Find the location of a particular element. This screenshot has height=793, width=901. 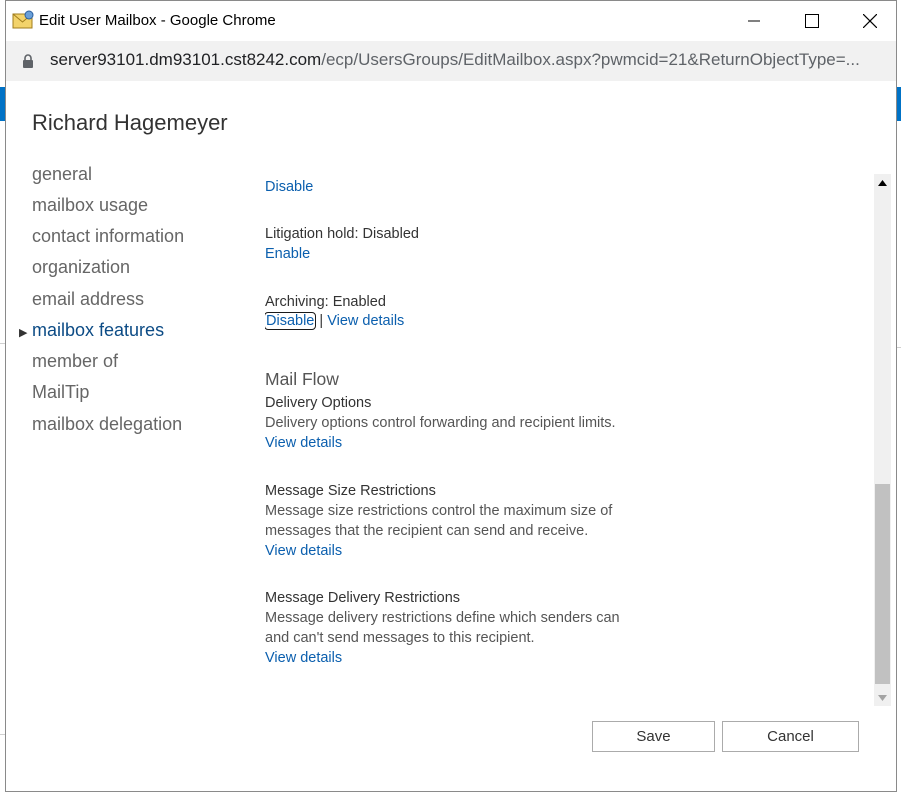

delivery-restrictions-title: Message Delivery Restrictions is located at coordinates (363, 598).